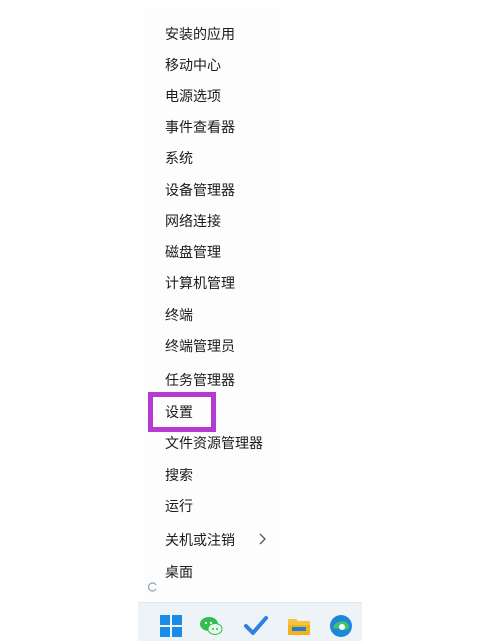 This screenshot has height=641, width=500. What do you see at coordinates (179, 476) in the screenshot?
I see `menu-item-search: 搜索` at bounding box center [179, 476].